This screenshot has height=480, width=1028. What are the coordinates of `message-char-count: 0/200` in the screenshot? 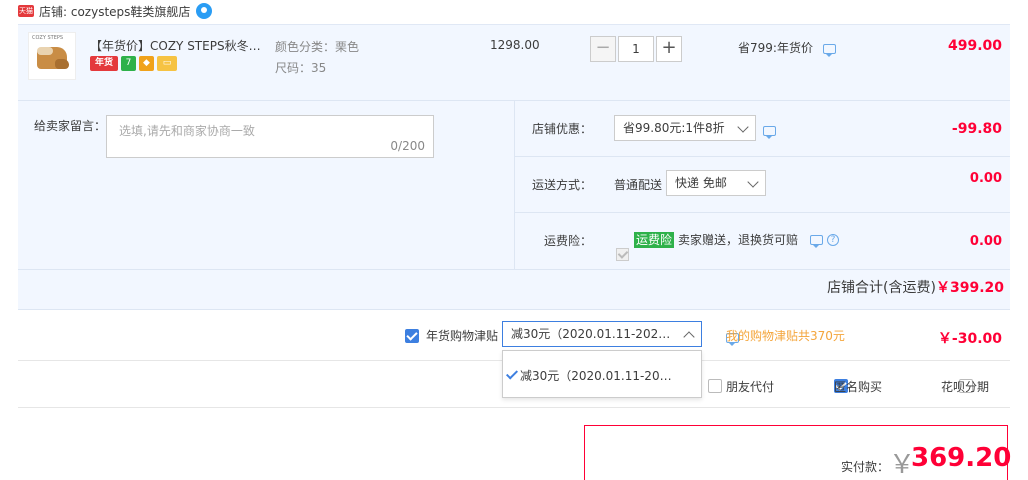 It's located at (407, 146).